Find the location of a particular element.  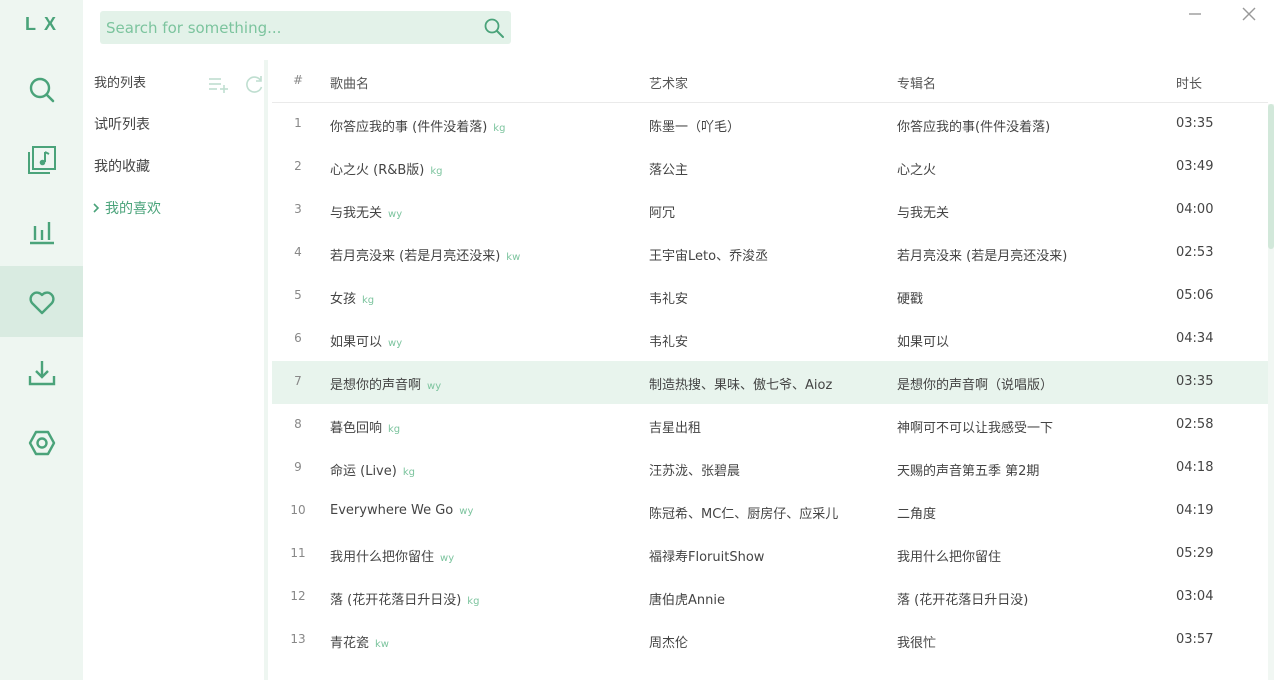

source-badge: kw is located at coordinates (382, 644).